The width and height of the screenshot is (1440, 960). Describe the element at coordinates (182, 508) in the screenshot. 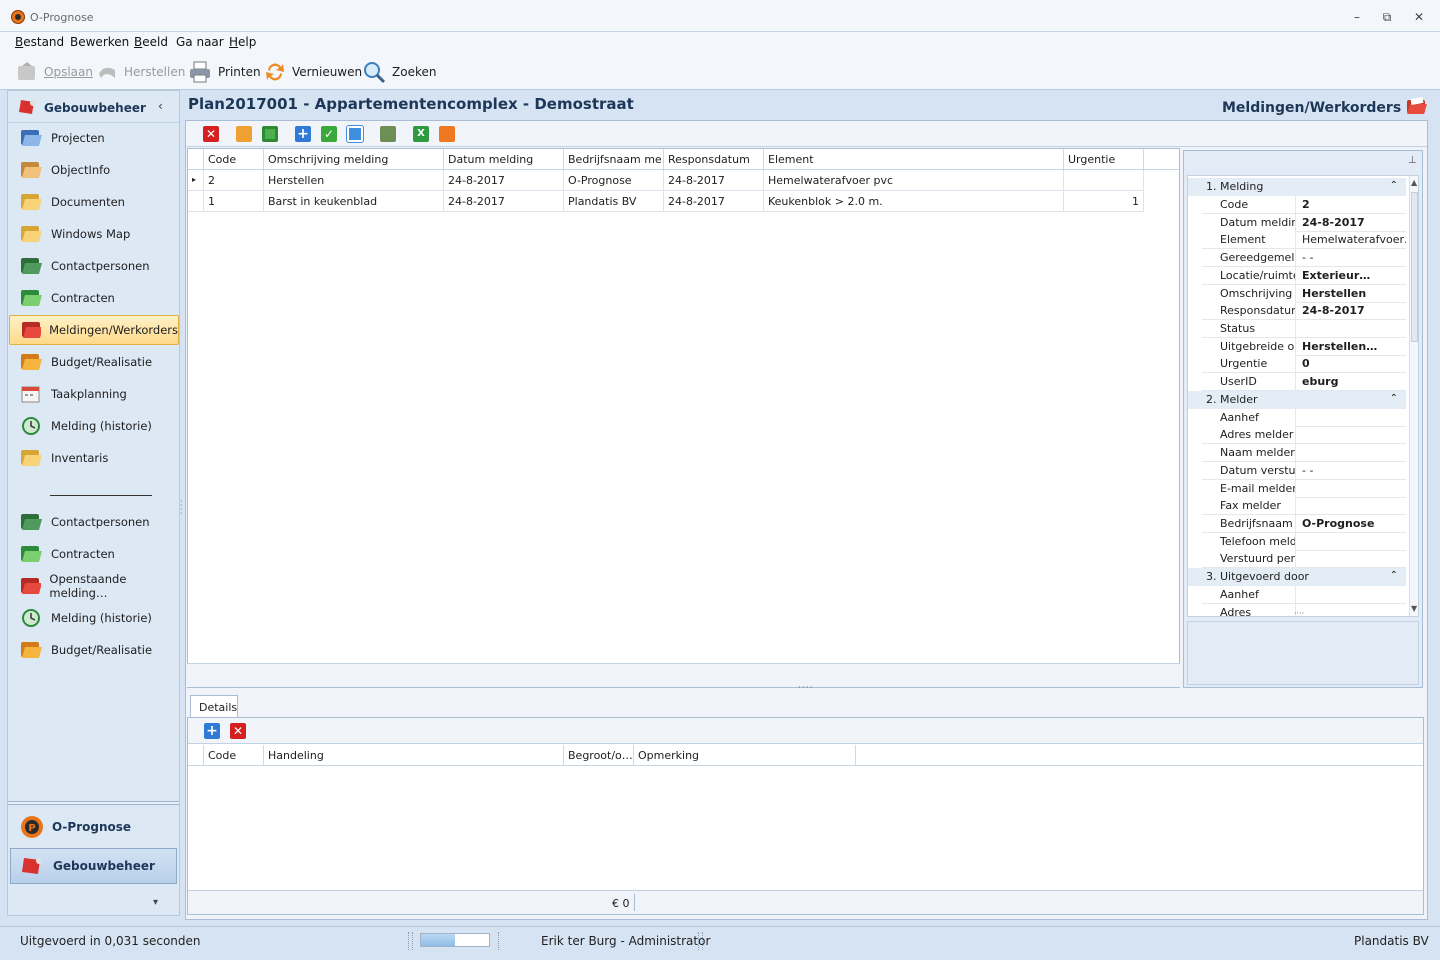

I see `vertical-splitter: · · · ·` at that location.